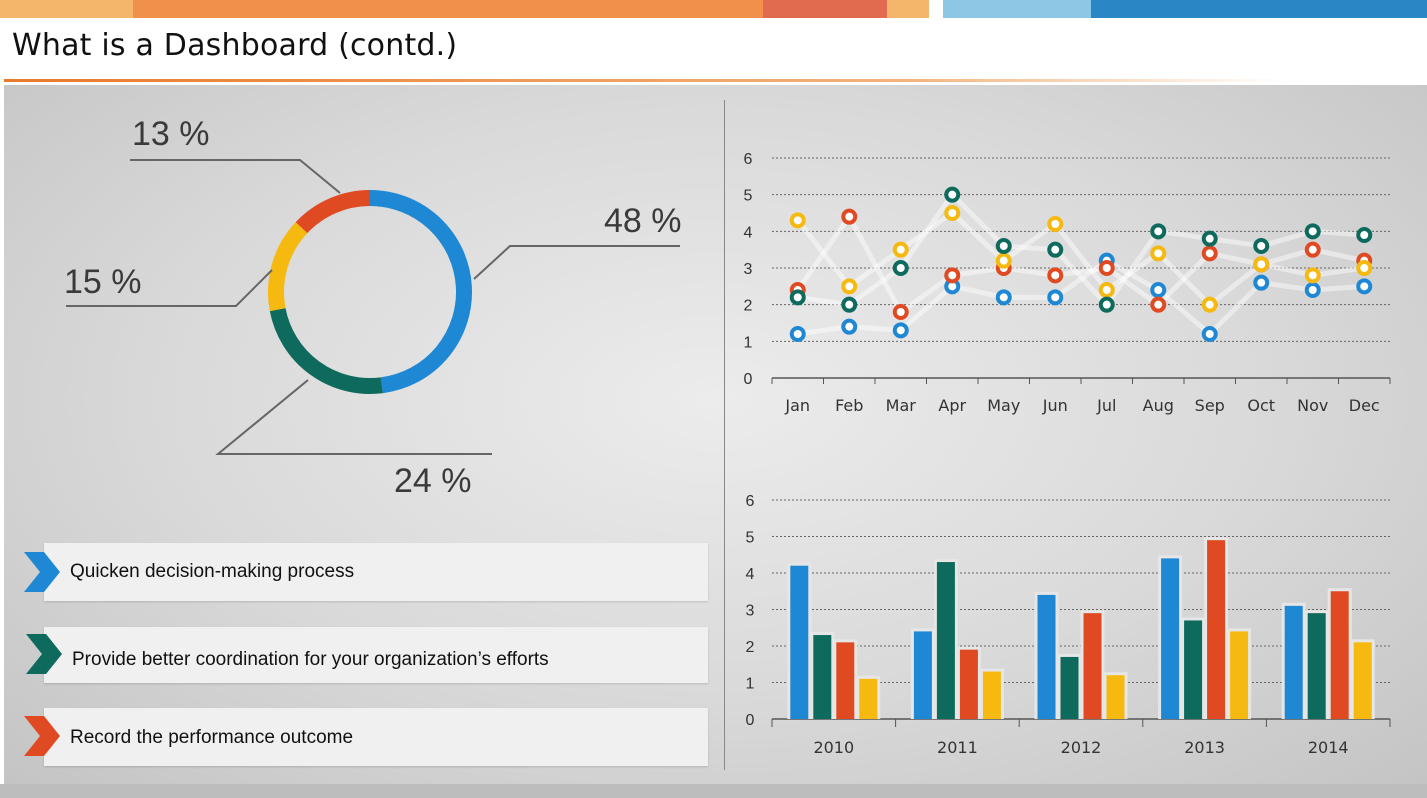 This screenshot has width=1427, height=798. Describe the element at coordinates (1081, 747) in the screenshot. I see `x-tick-label: 2012` at that location.